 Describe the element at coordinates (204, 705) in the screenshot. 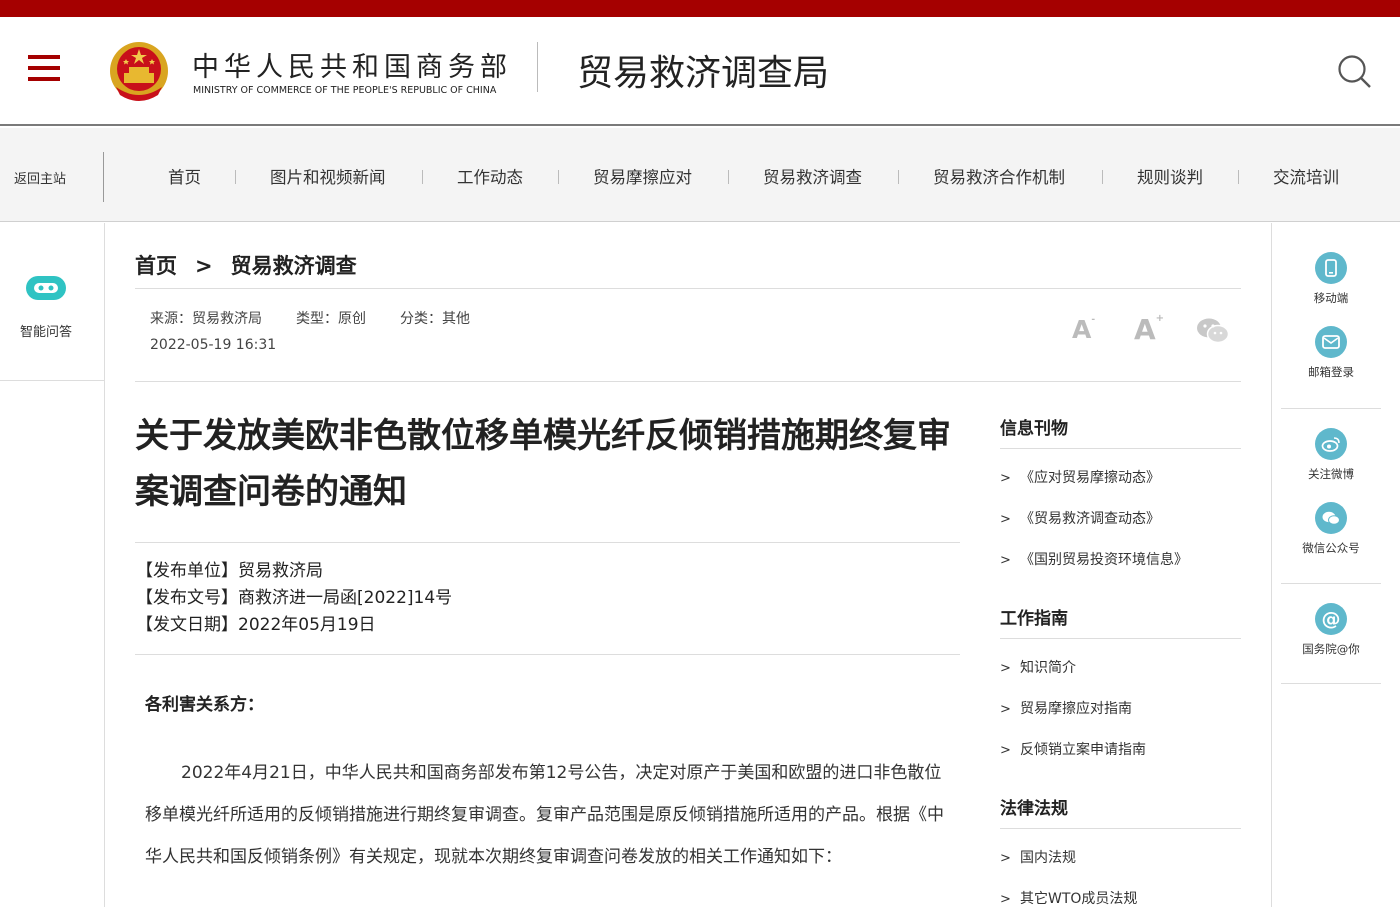

I see `article-greeting: 各利害关系方：` at that location.